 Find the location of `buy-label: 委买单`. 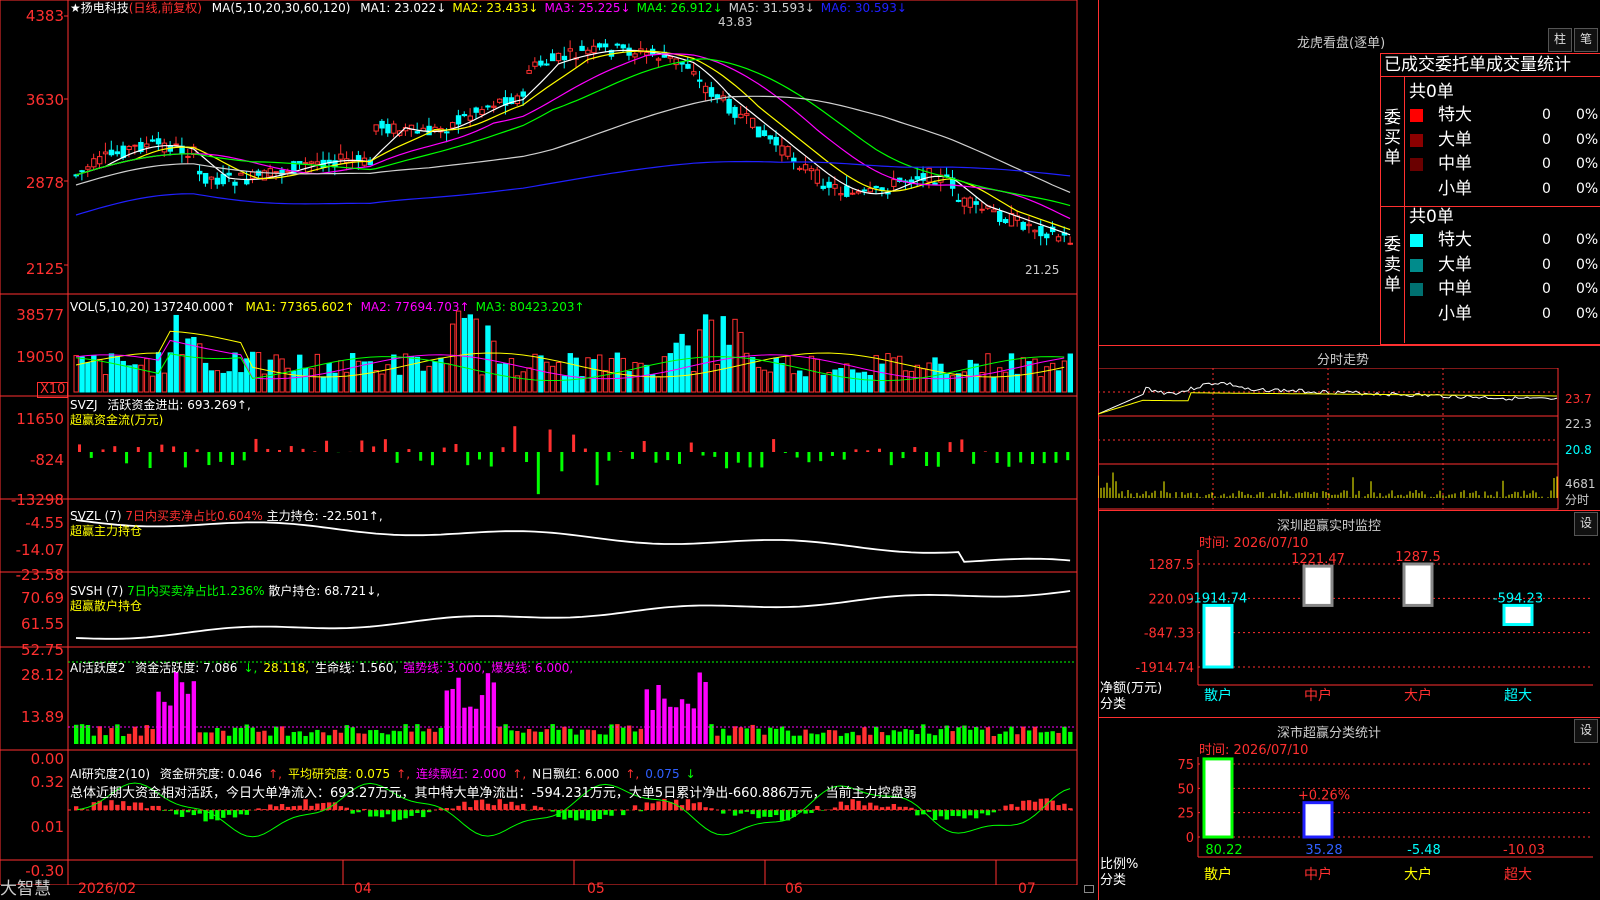

buy-label: 委买单 is located at coordinates (1392, 138).